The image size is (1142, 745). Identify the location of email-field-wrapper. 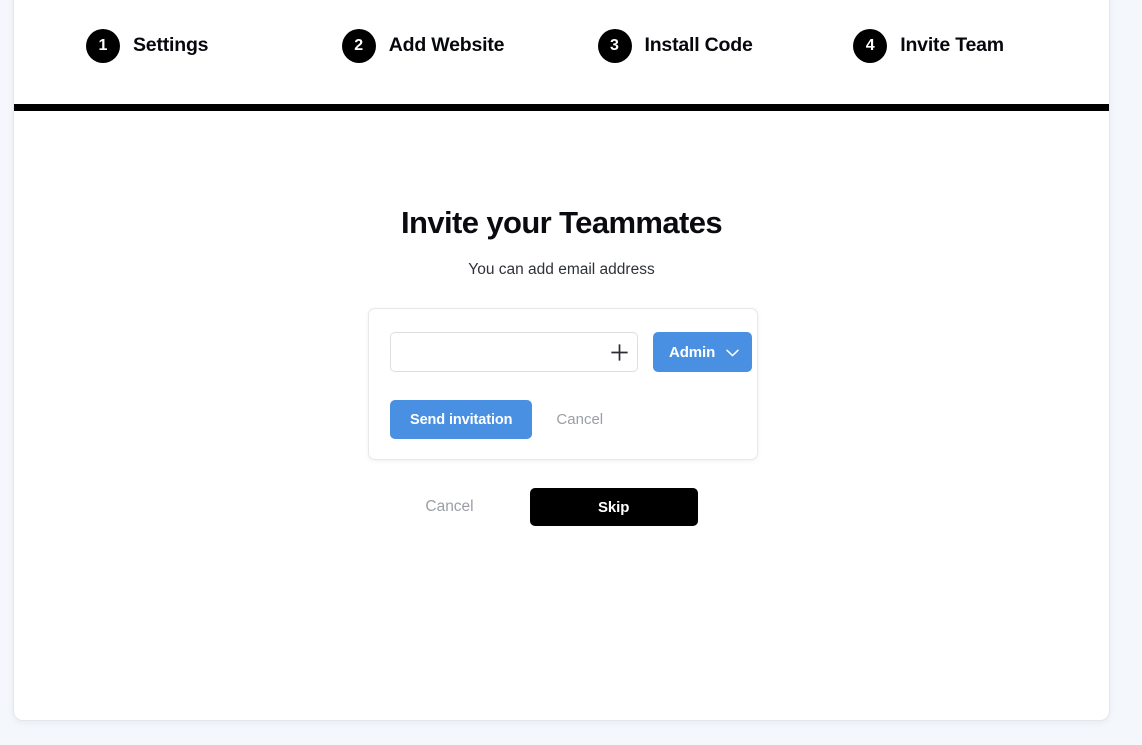
(514, 352).